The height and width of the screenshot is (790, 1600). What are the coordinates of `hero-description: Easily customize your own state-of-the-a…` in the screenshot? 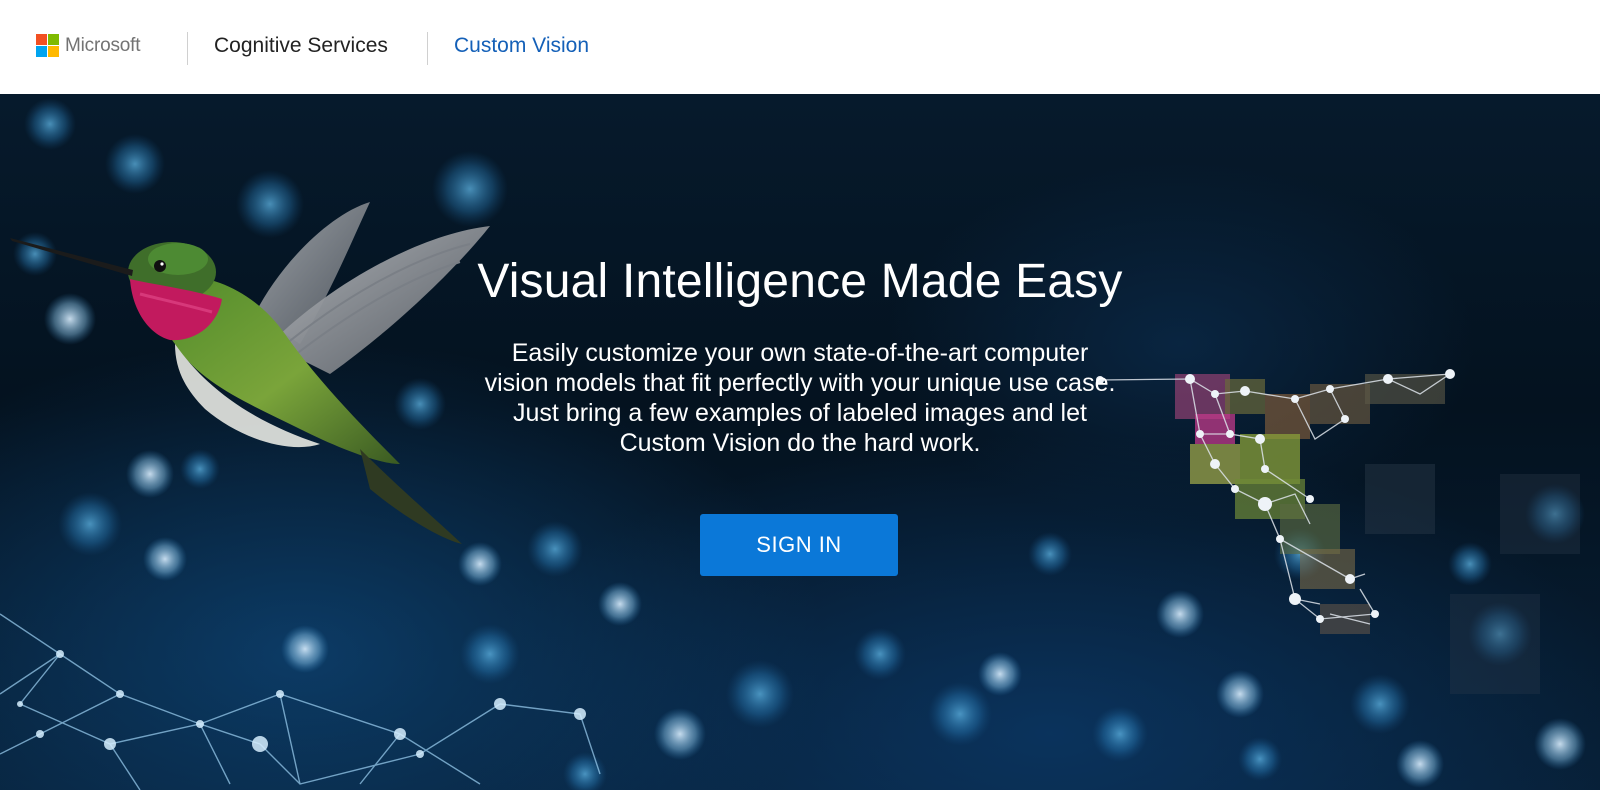 It's located at (800, 398).